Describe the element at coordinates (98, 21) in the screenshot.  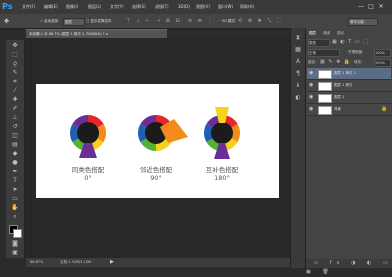
I see `show-transform-checkbox: □ 显示变换控件` at that location.